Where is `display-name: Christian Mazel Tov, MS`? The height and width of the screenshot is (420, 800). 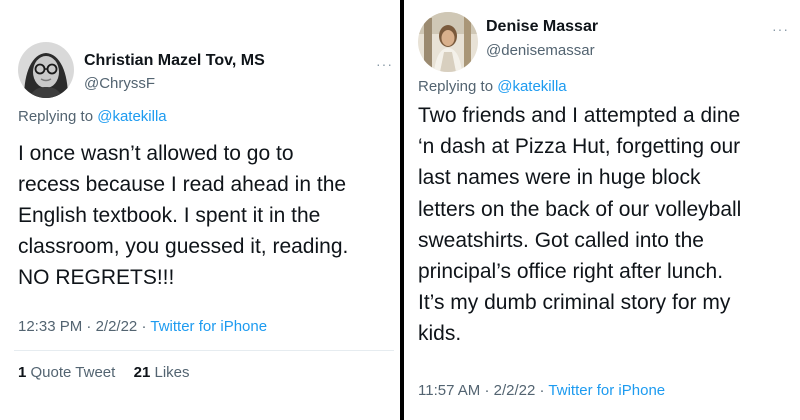 display-name: Christian Mazel Tov, MS is located at coordinates (174, 61).